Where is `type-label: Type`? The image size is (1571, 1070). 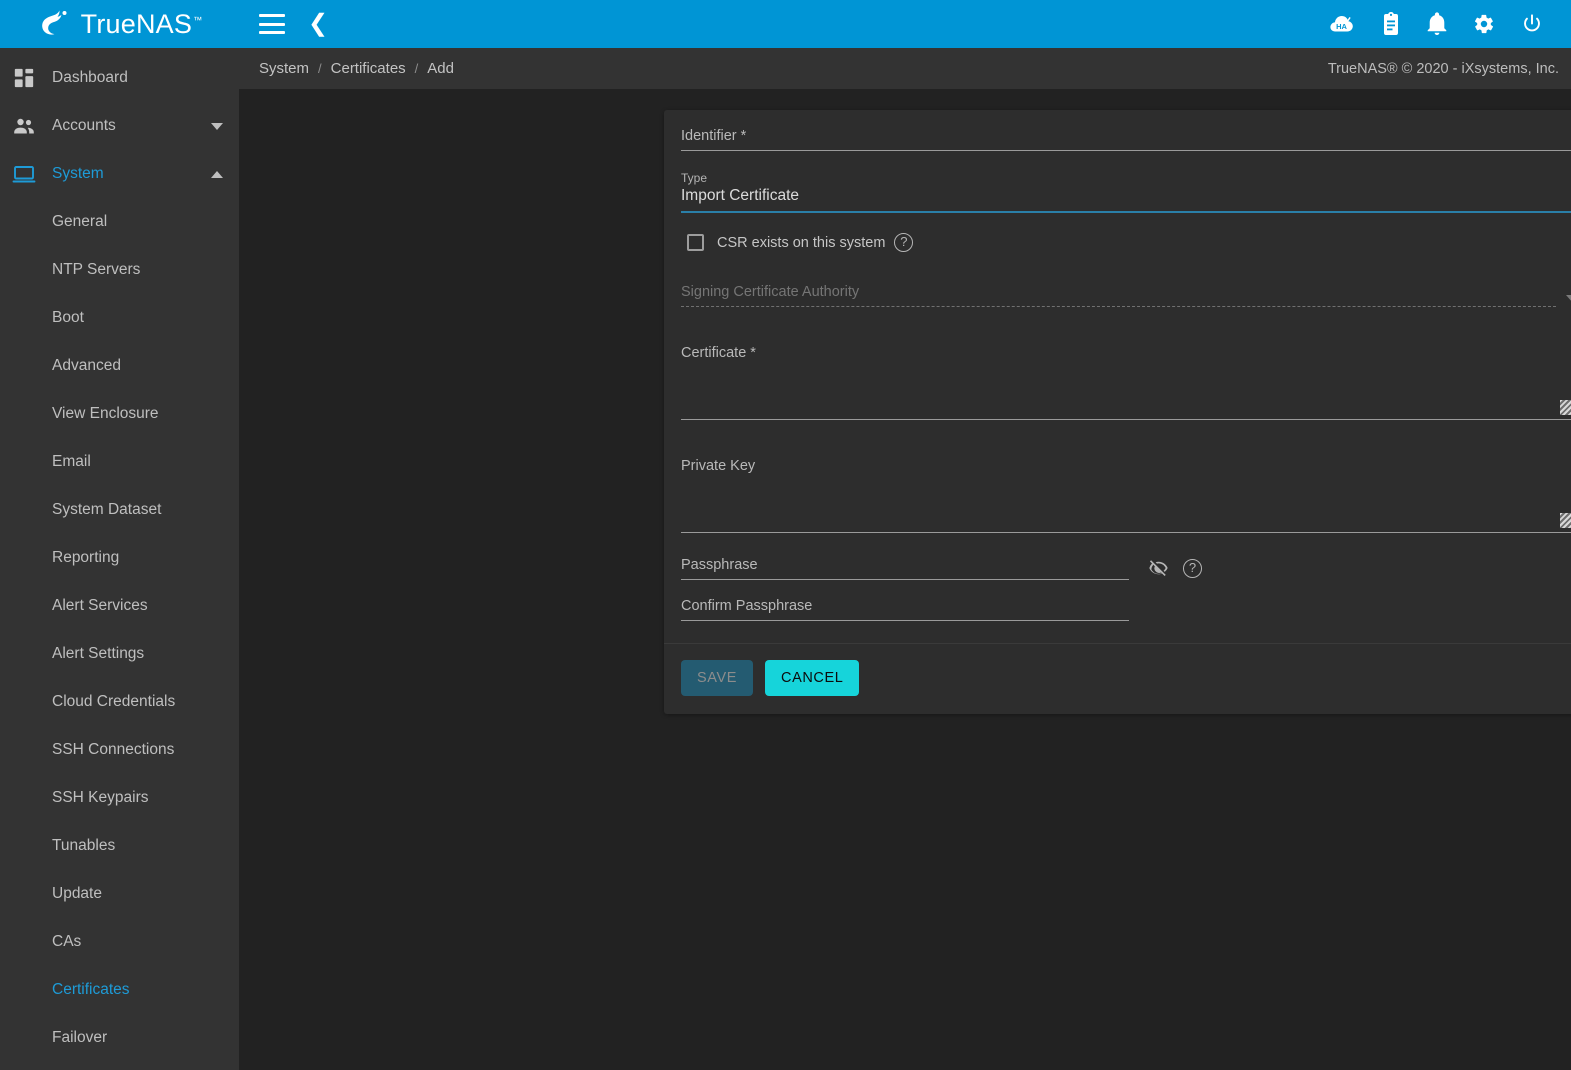
type-label: Type is located at coordinates (694, 178).